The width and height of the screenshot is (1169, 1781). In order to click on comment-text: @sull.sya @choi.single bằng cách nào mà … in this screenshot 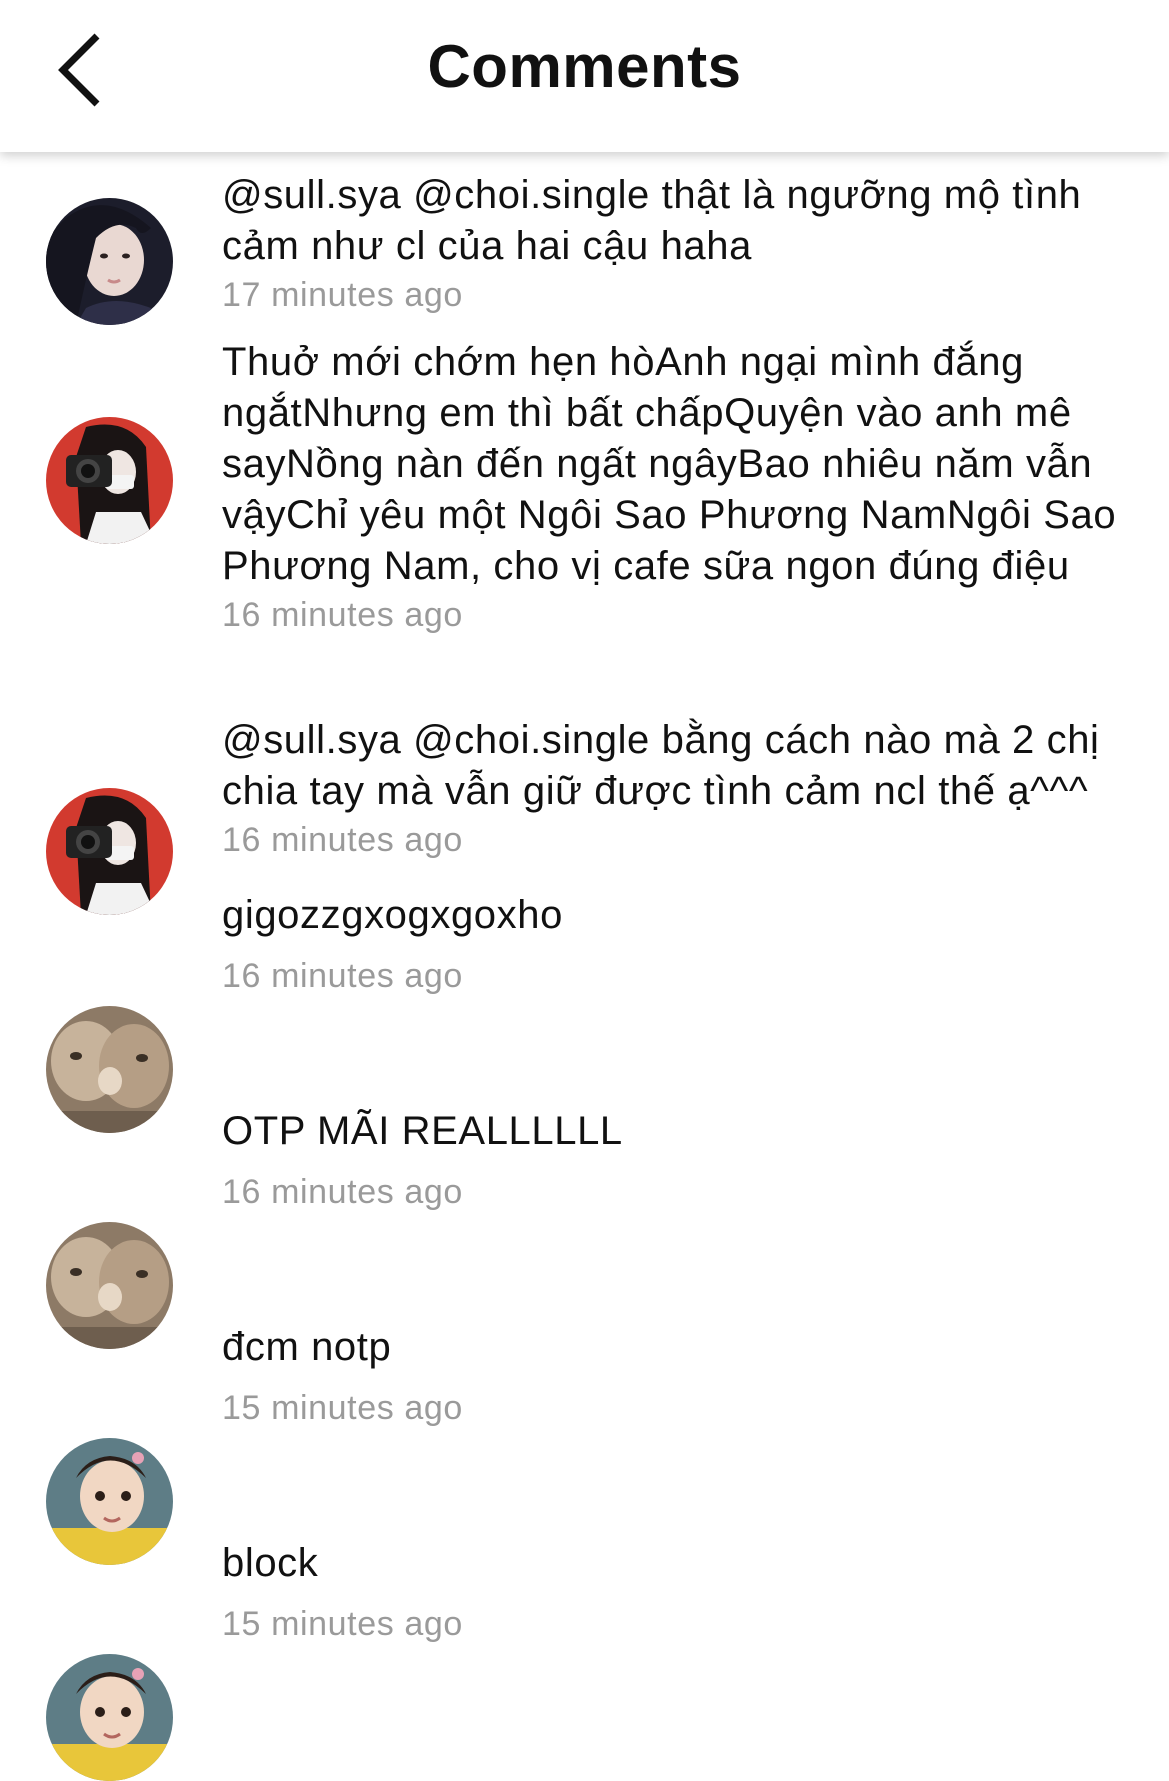, I will do `click(661, 765)`.